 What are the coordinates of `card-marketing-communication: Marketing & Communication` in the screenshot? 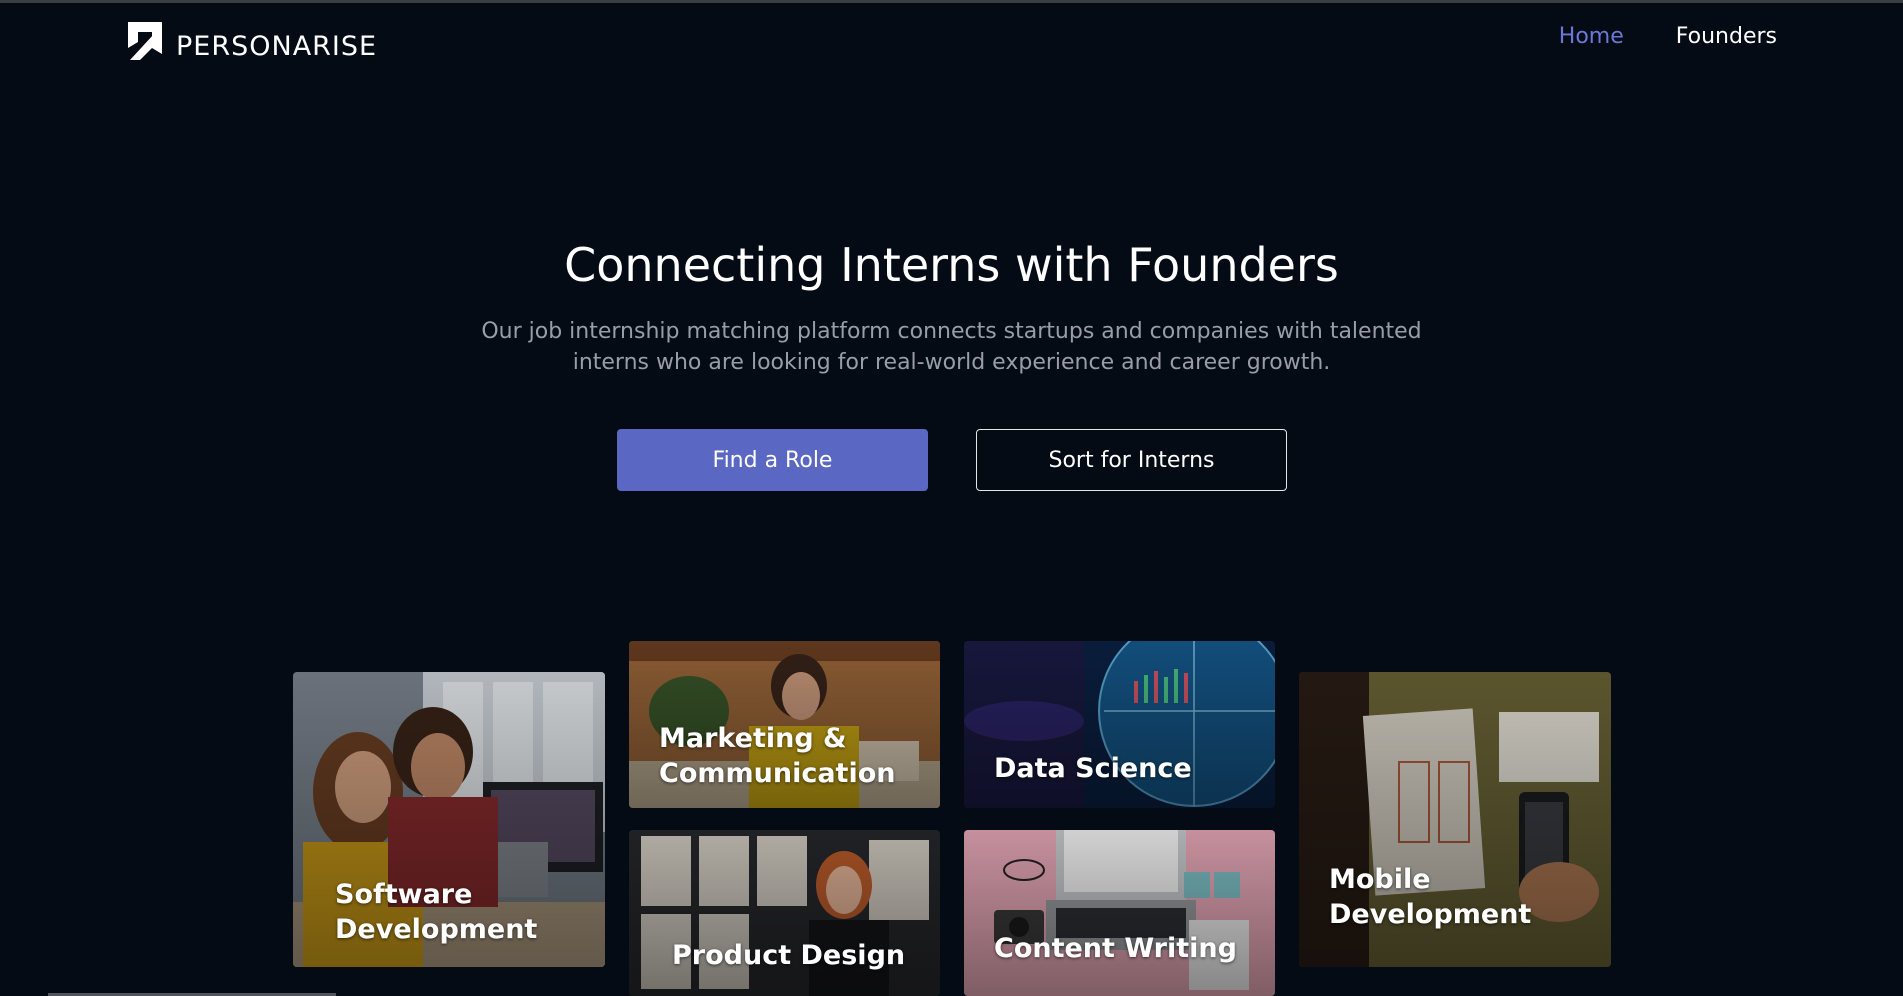 It's located at (784, 724).